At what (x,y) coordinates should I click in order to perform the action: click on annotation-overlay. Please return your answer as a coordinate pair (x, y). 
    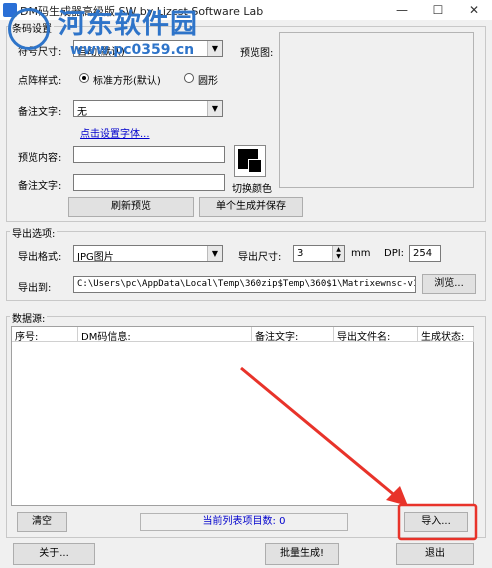
    Looking at the image, I should click on (359, 453).